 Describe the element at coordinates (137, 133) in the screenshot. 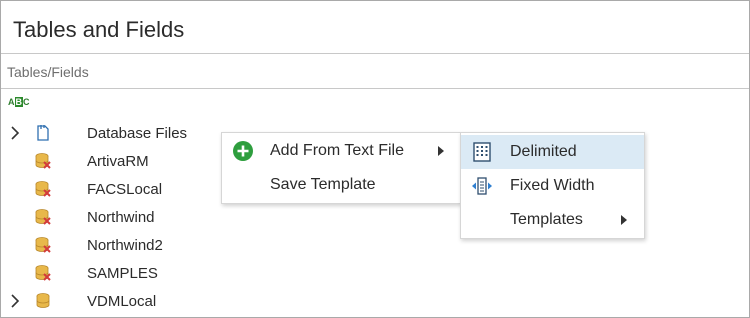

I see `tree-item-label: Database Files` at that location.